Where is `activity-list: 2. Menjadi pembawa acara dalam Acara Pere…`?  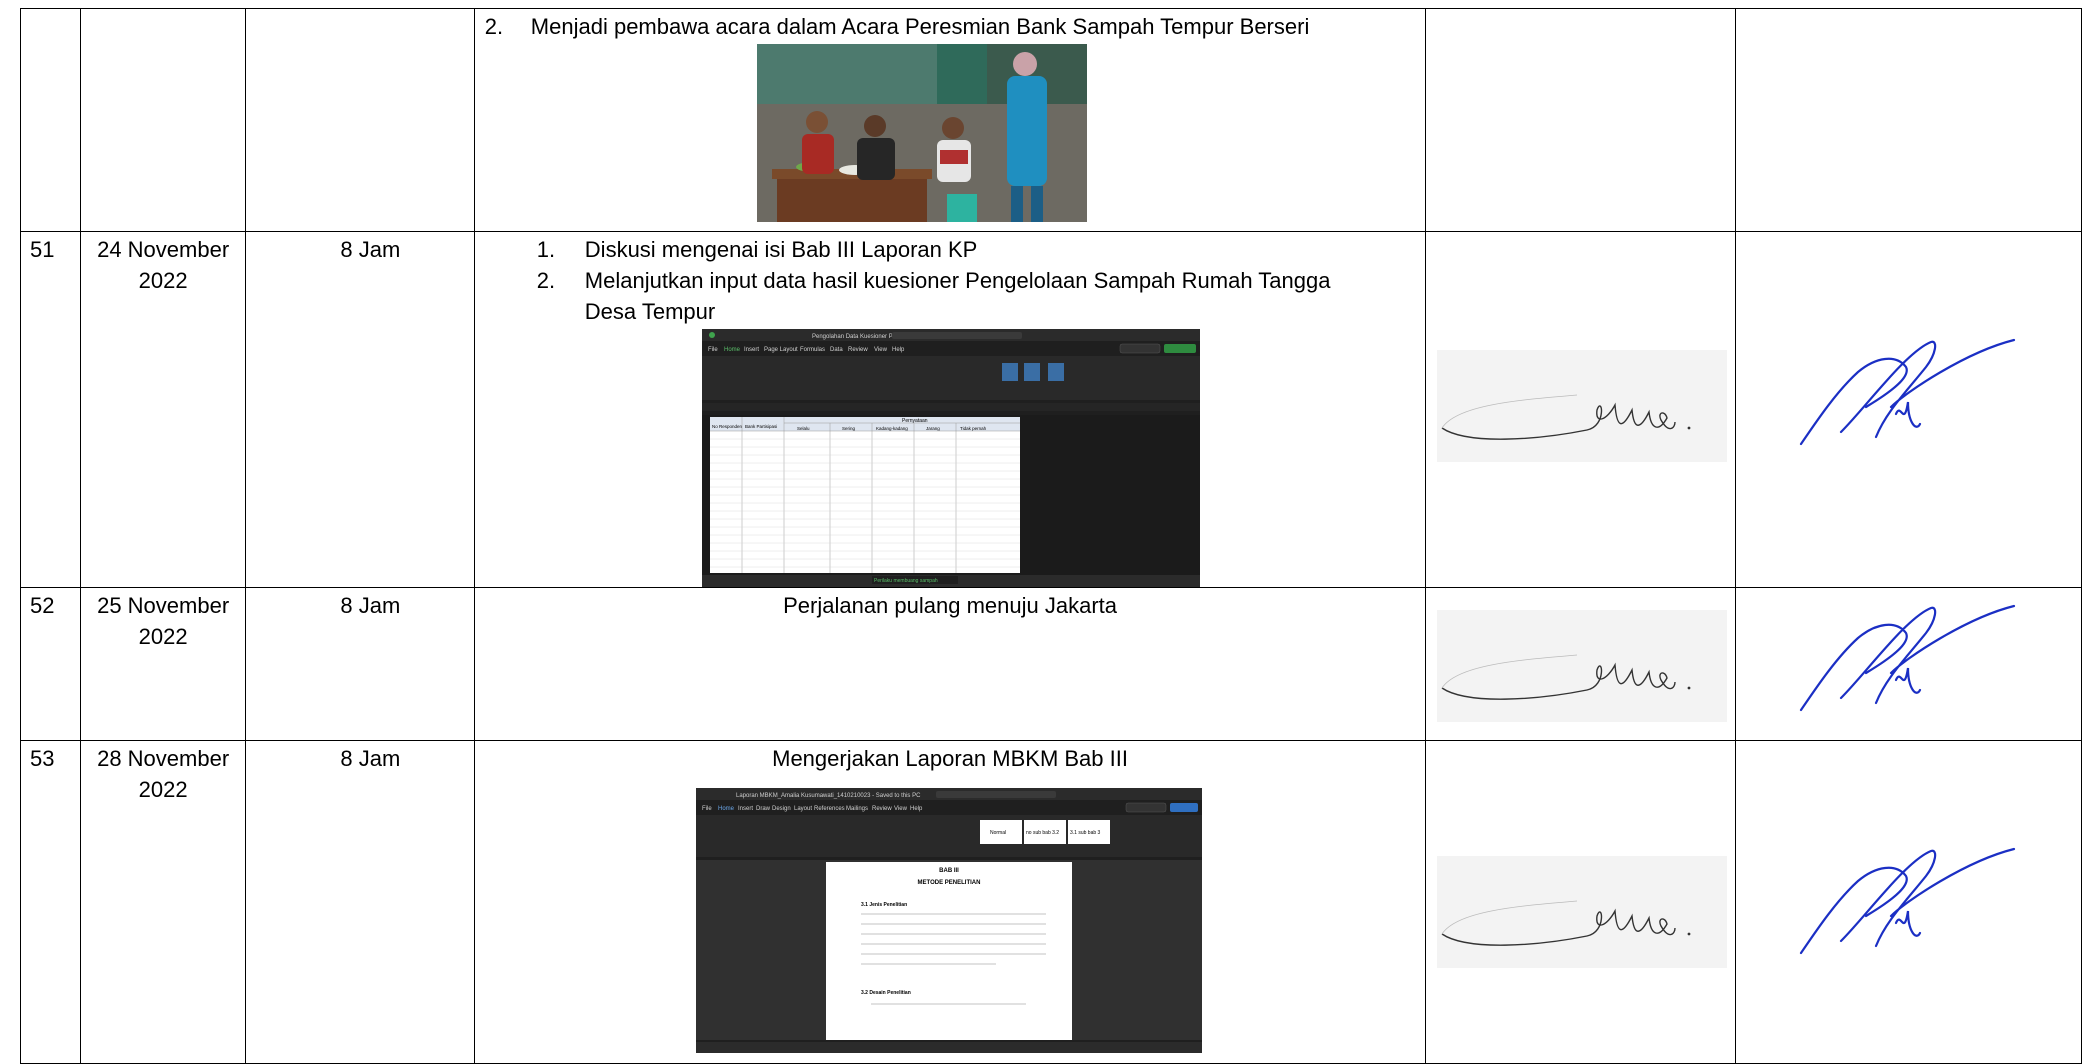 activity-list: 2. Menjadi pembawa acara dalam Acara Pere… is located at coordinates (950, 25).